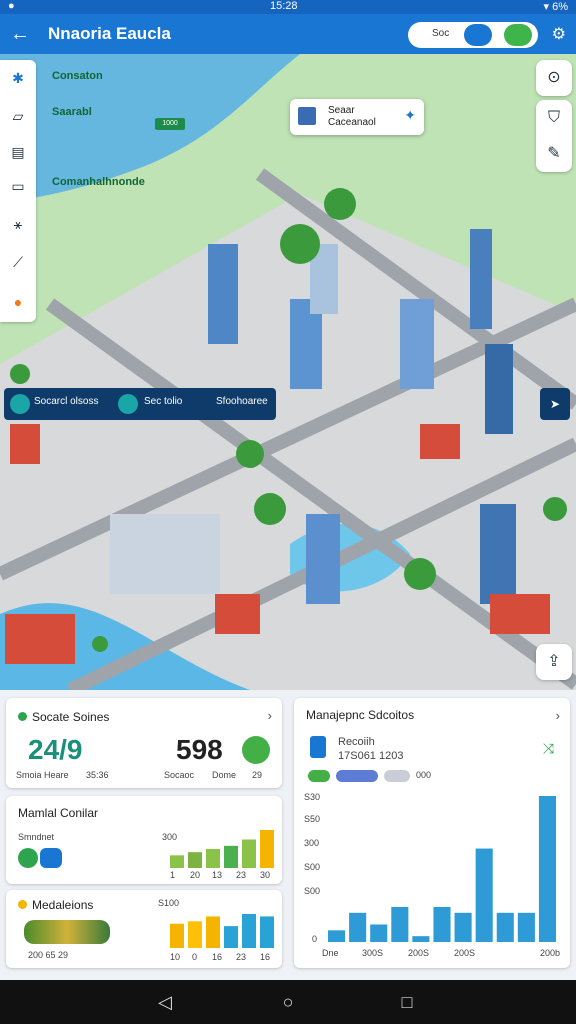 This screenshot has height=1024, width=576. What do you see at coordinates (55, 749) in the screenshot?
I see `system-value-1: 24/9` at bounding box center [55, 749].